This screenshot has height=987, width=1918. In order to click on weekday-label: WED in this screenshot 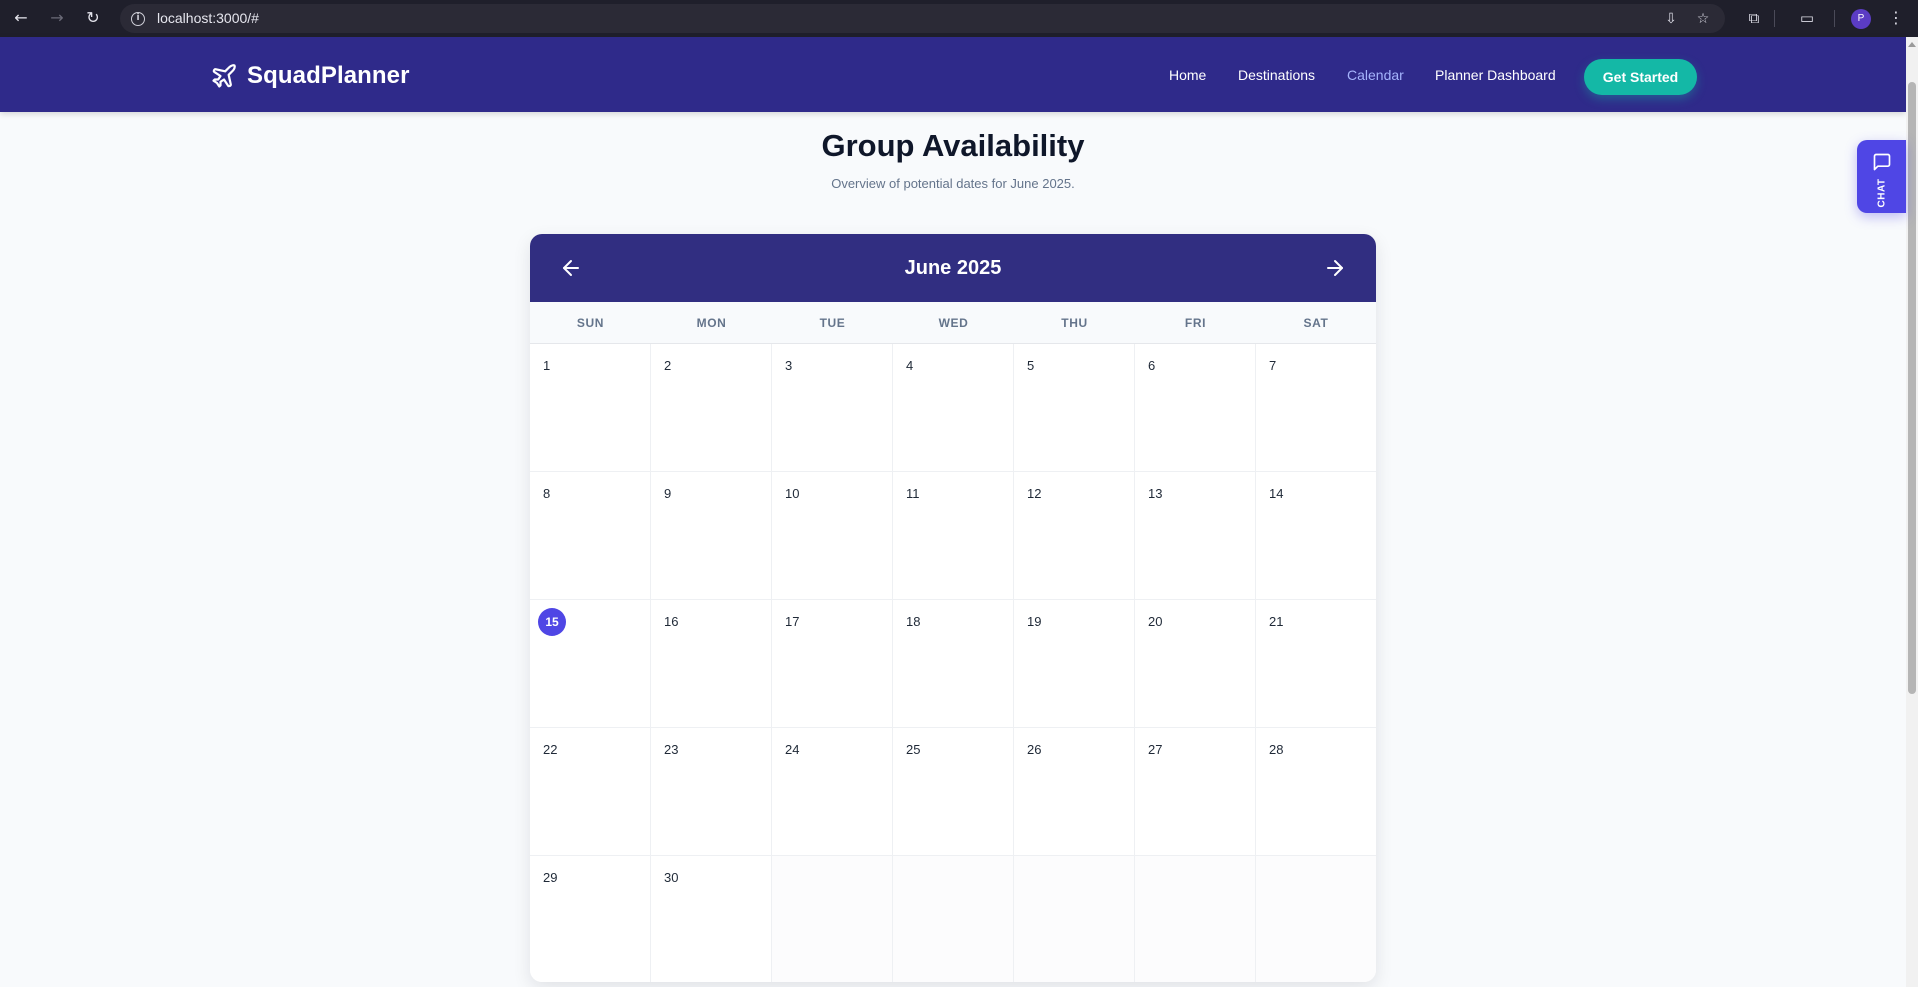, I will do `click(953, 323)`.